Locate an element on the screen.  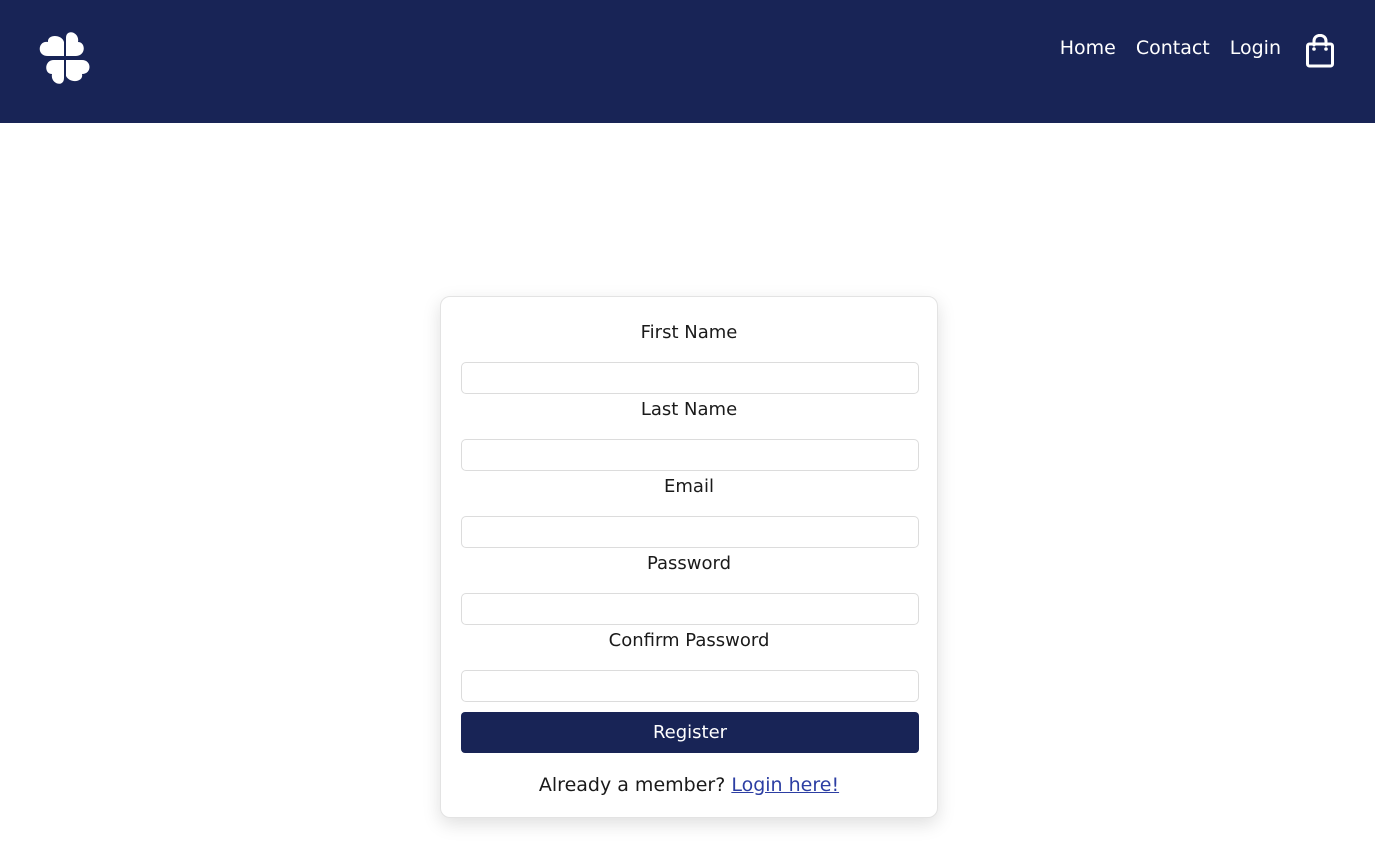
confirm-password-label: Confirm Password is located at coordinates (689, 640).